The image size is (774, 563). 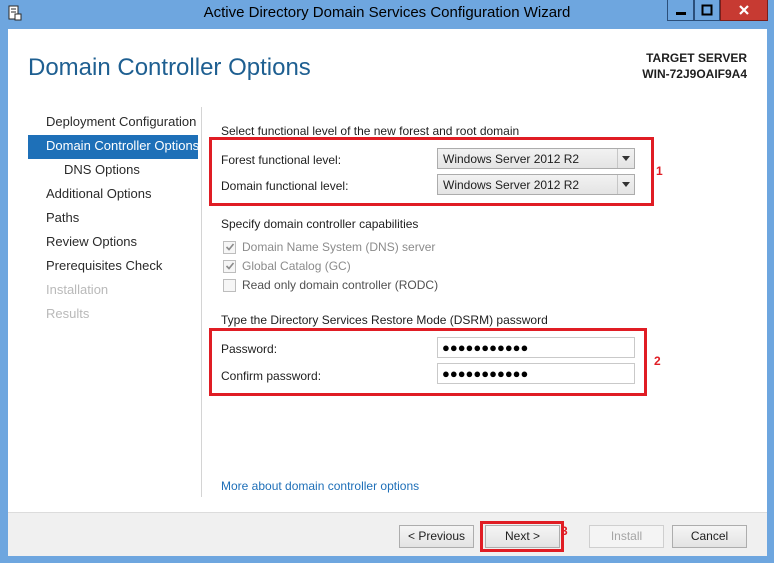 I want to click on rodc-checkbox: Read only domain controller (RODC), so click(x=330, y=285).